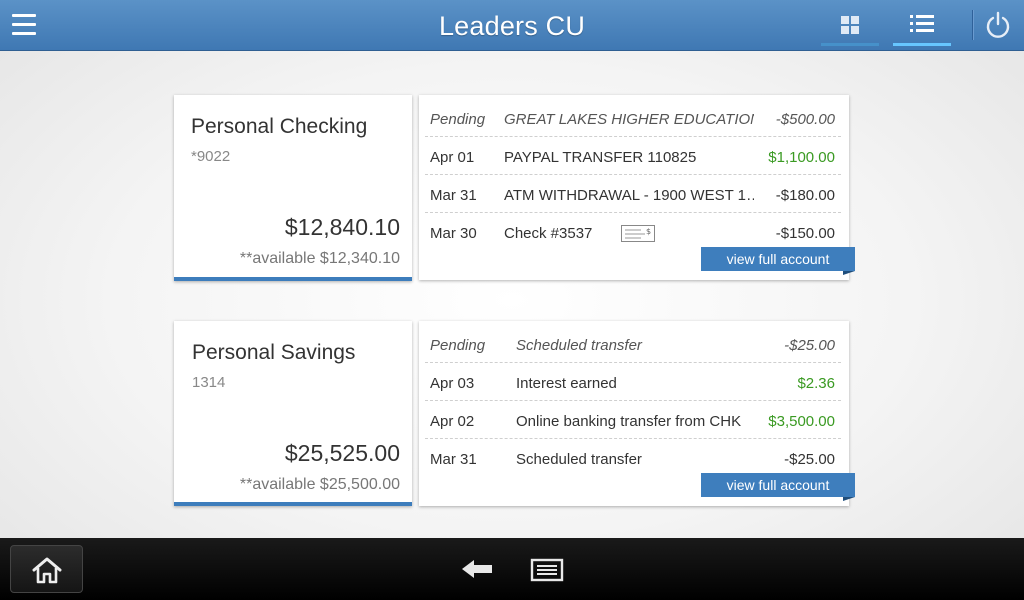 Image resolution: width=1024 pixels, height=600 pixels. What do you see at coordinates (319, 484) in the screenshot?
I see `account-available-balance: **available $25,500.00` at bounding box center [319, 484].